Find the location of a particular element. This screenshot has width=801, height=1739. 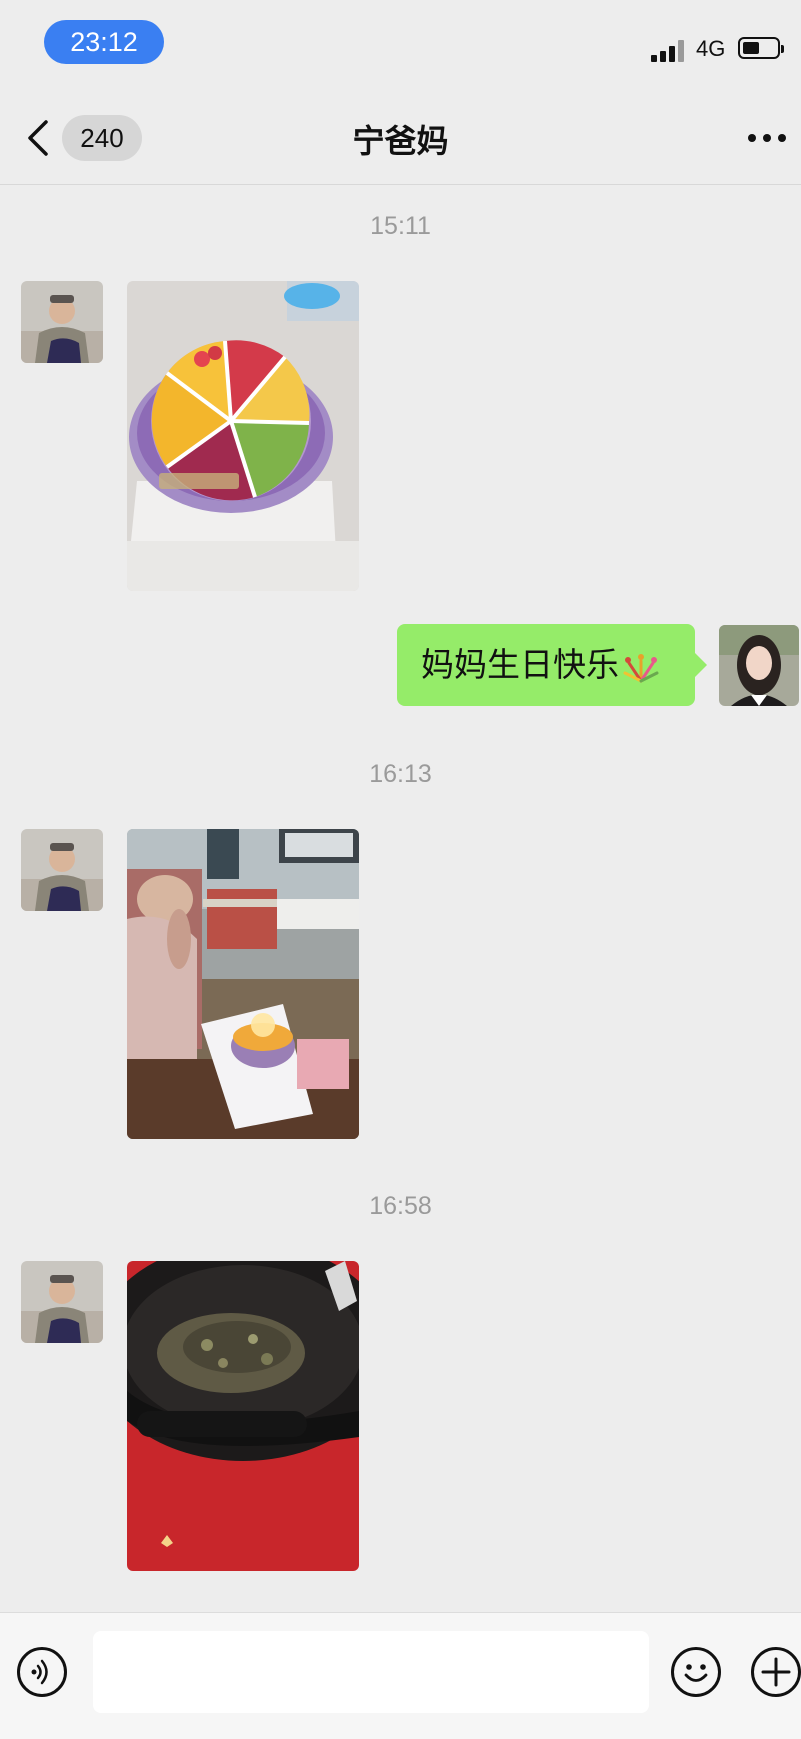

battery-icon is located at coordinates (761, 48).